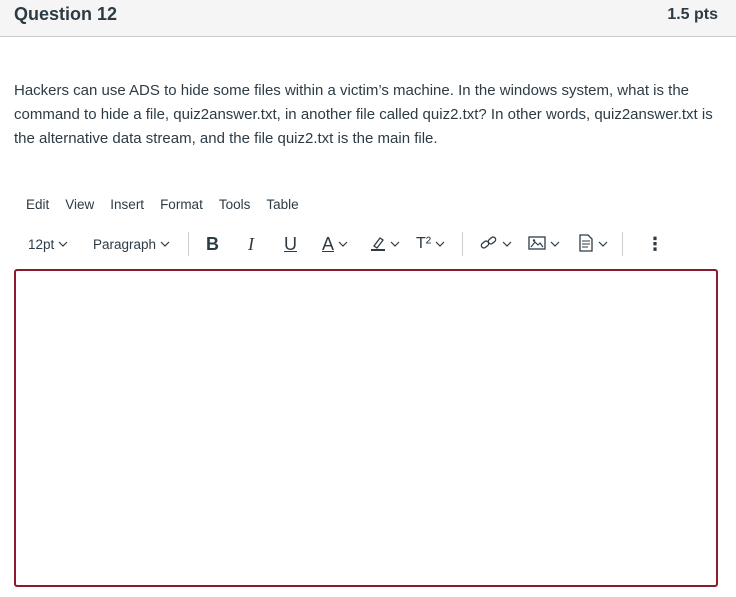 Image resolution: width=736 pixels, height=597 pixels. I want to click on font-size-value: 12pt, so click(41, 244).